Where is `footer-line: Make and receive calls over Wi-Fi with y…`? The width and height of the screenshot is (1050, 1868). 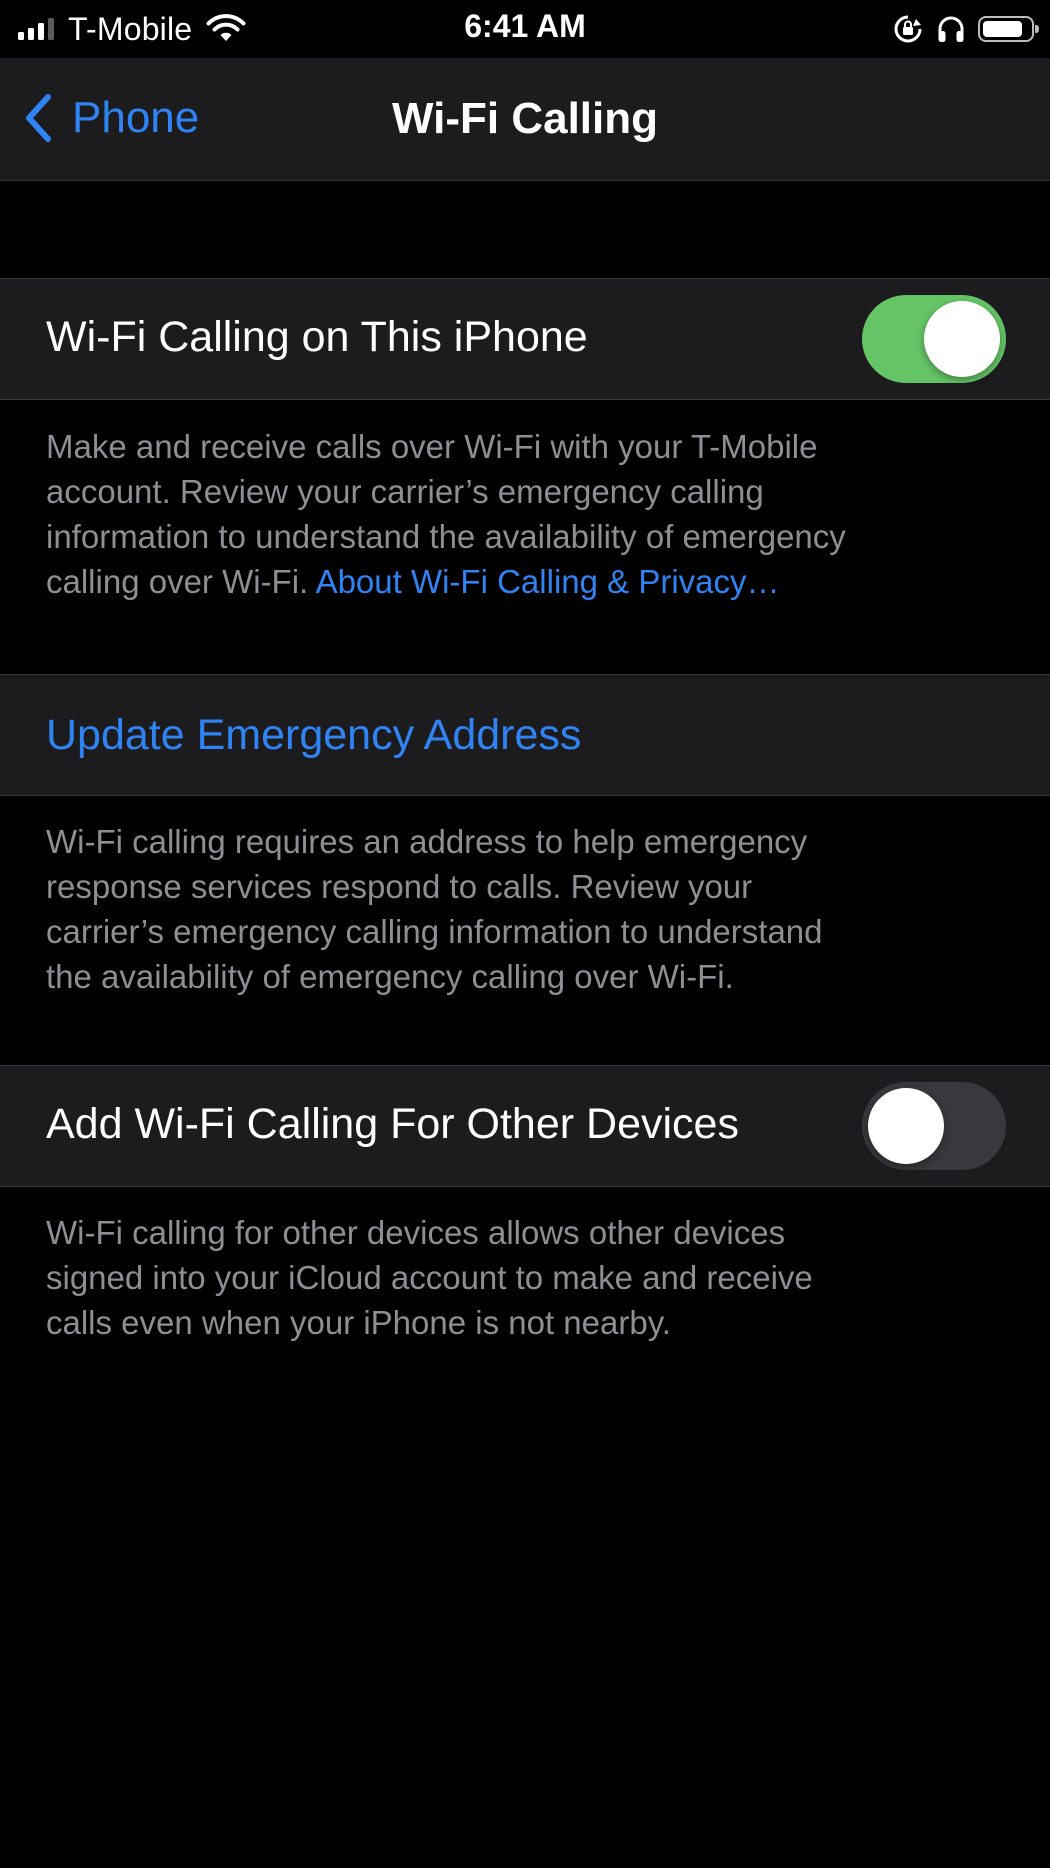 footer-line: Make and receive calls over Wi-Fi with y… is located at coordinates (432, 446).